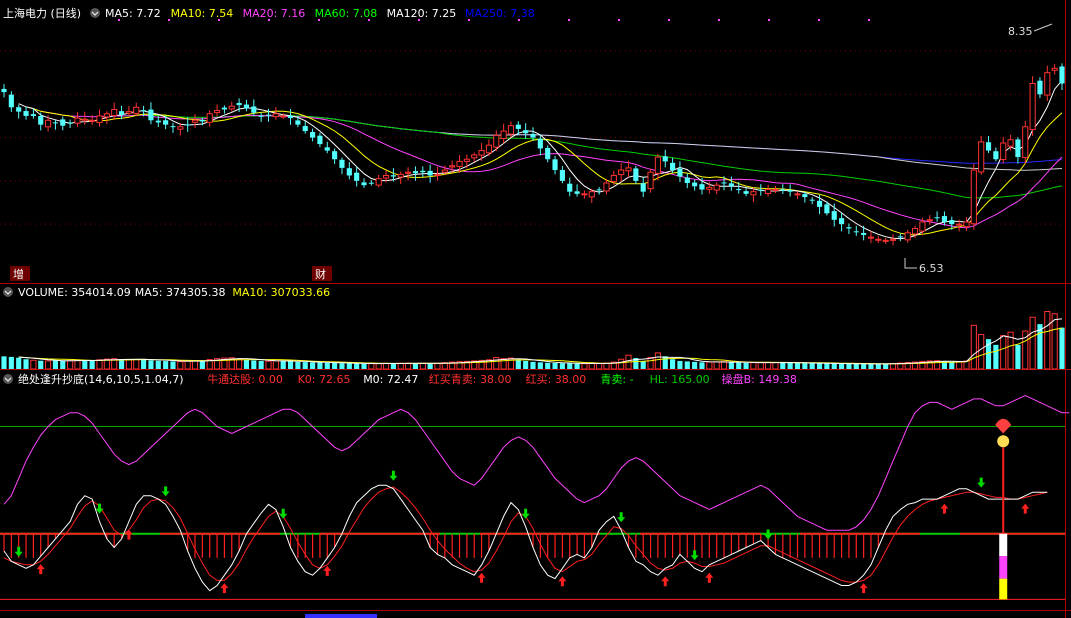  I want to click on header-item: MA20: 7.16, so click(274, 13).